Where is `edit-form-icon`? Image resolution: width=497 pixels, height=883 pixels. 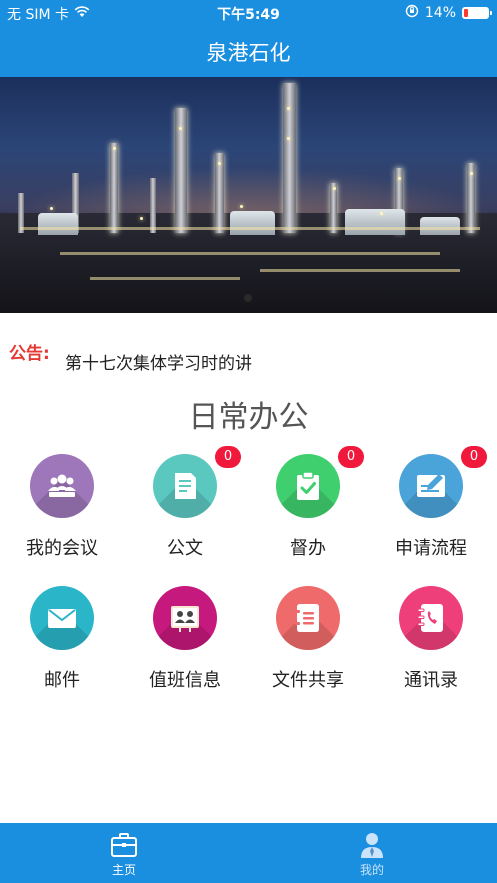 edit-form-icon is located at coordinates (431, 486).